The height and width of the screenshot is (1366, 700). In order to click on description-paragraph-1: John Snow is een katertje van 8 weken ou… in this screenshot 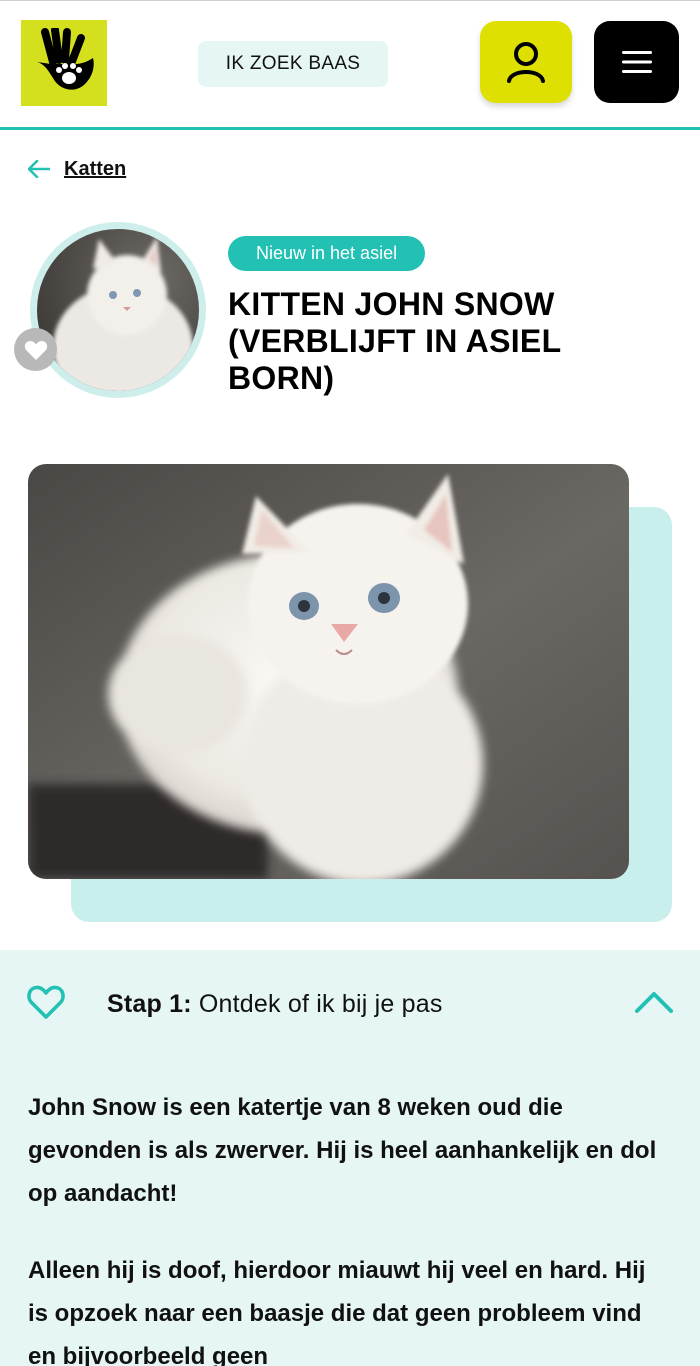, I will do `click(342, 1150)`.